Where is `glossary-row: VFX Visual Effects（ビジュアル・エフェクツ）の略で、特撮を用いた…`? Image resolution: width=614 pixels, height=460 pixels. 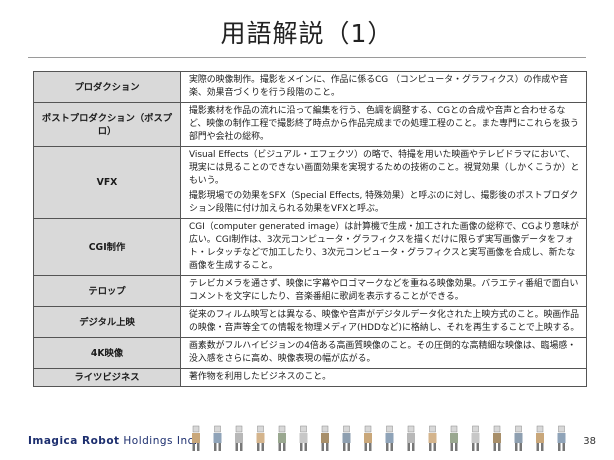
glossary-row: VFX Visual Effects（ビジュアル・エフェクツ）の略で、特撮を用いた… is located at coordinates (310, 182).